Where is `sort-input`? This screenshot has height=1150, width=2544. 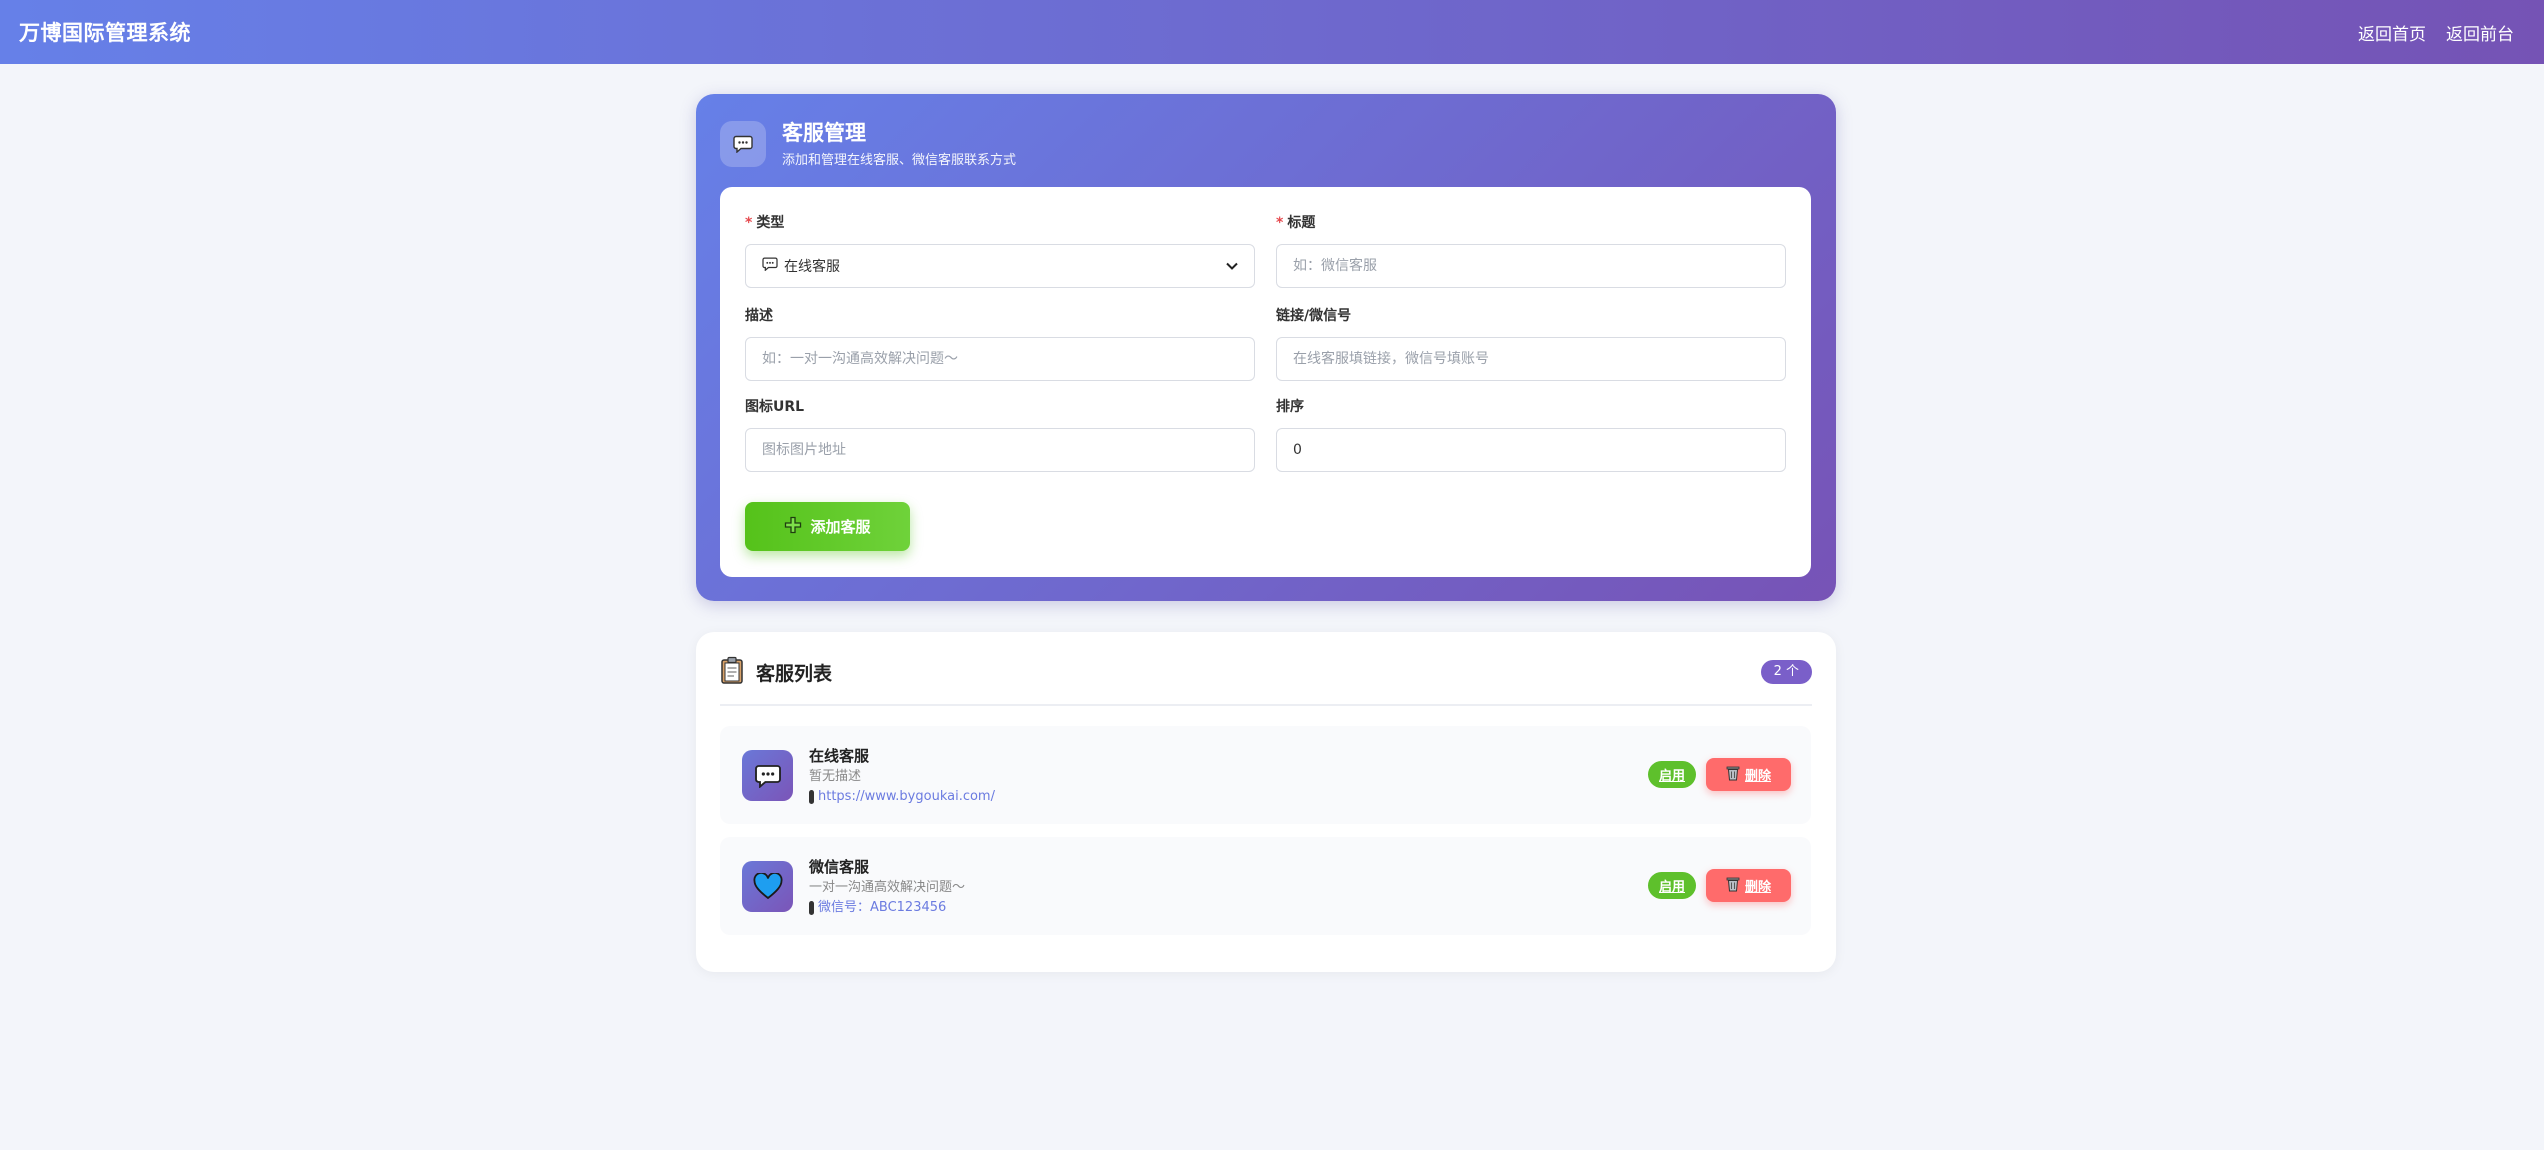
sort-input is located at coordinates (1531, 450).